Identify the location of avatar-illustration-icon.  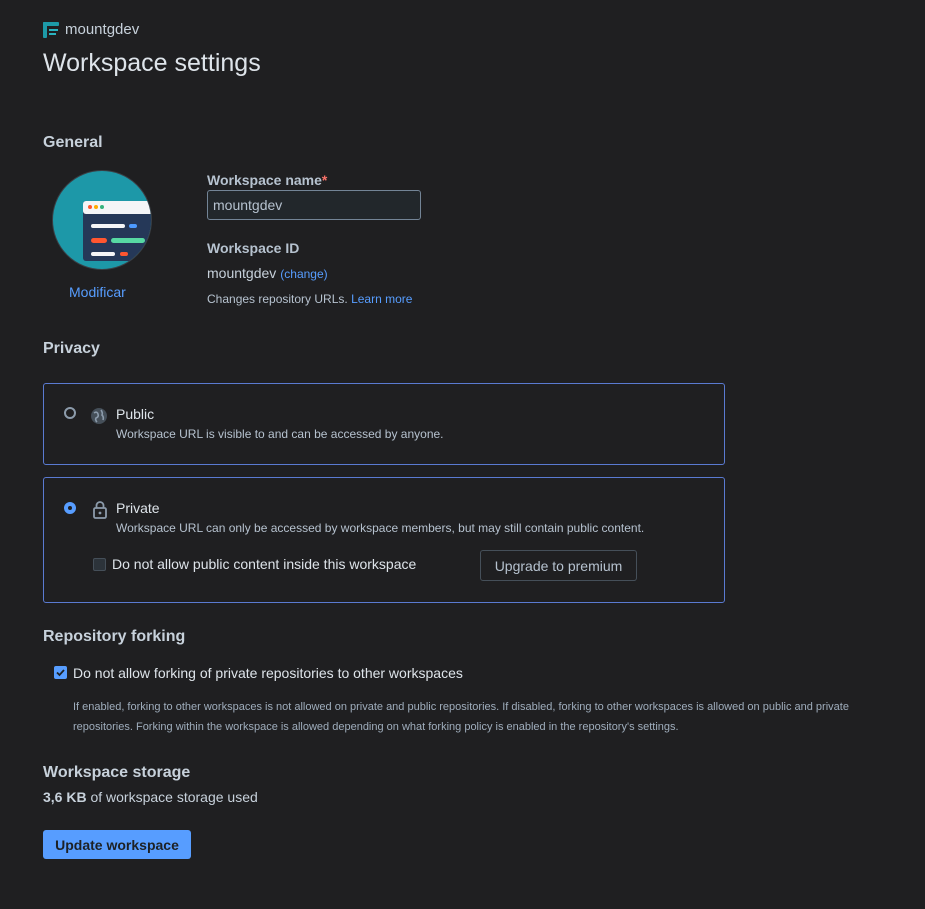
(117, 231).